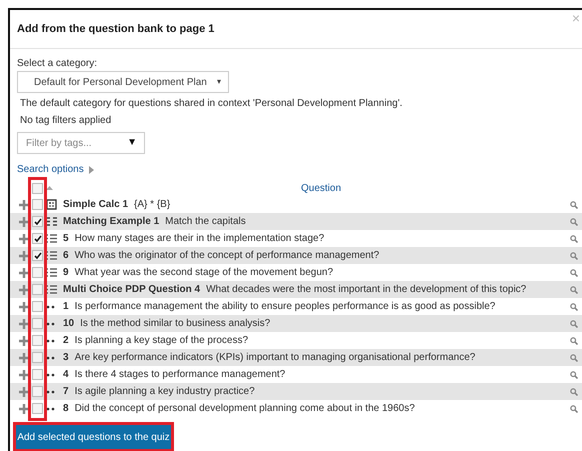 The height and width of the screenshot is (451, 582). What do you see at coordinates (111, 222) in the screenshot?
I see `question-name: Matching Example 1` at bounding box center [111, 222].